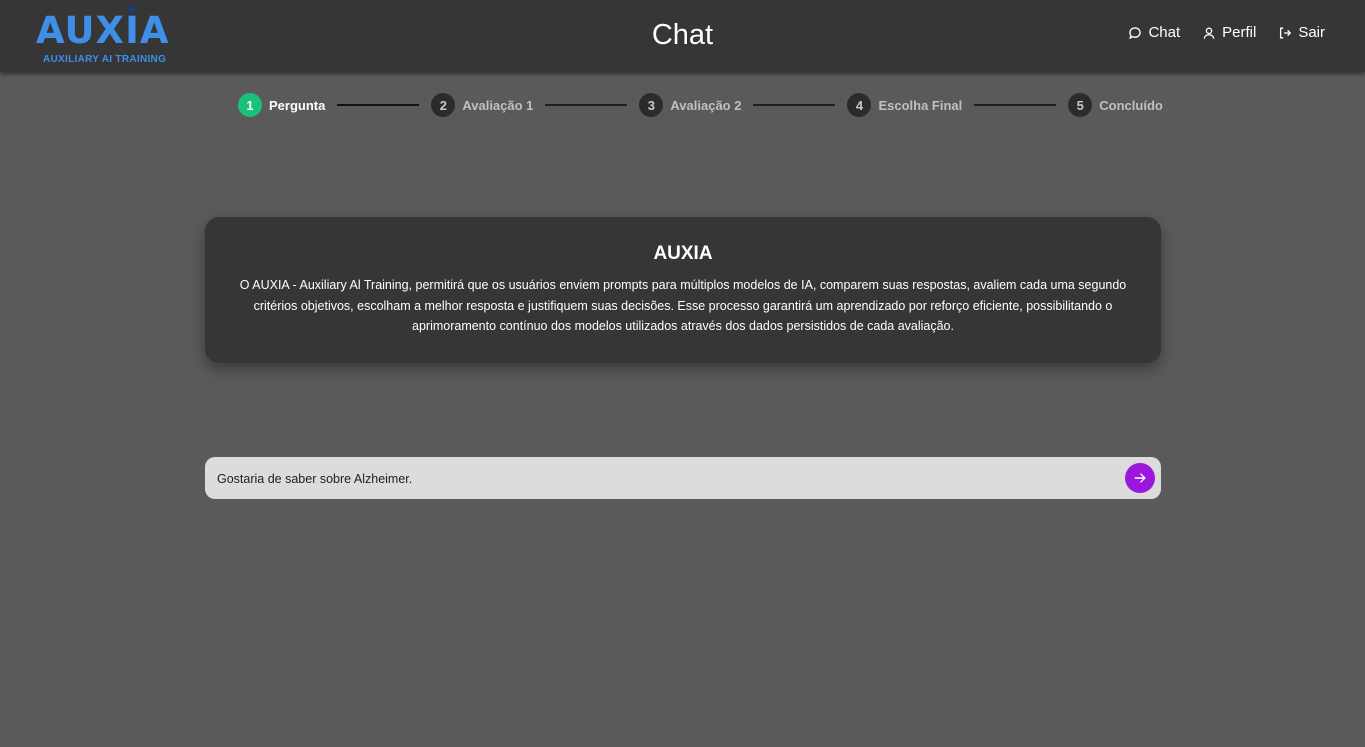 The image size is (1365, 747). I want to click on send-button, so click(1140, 478).